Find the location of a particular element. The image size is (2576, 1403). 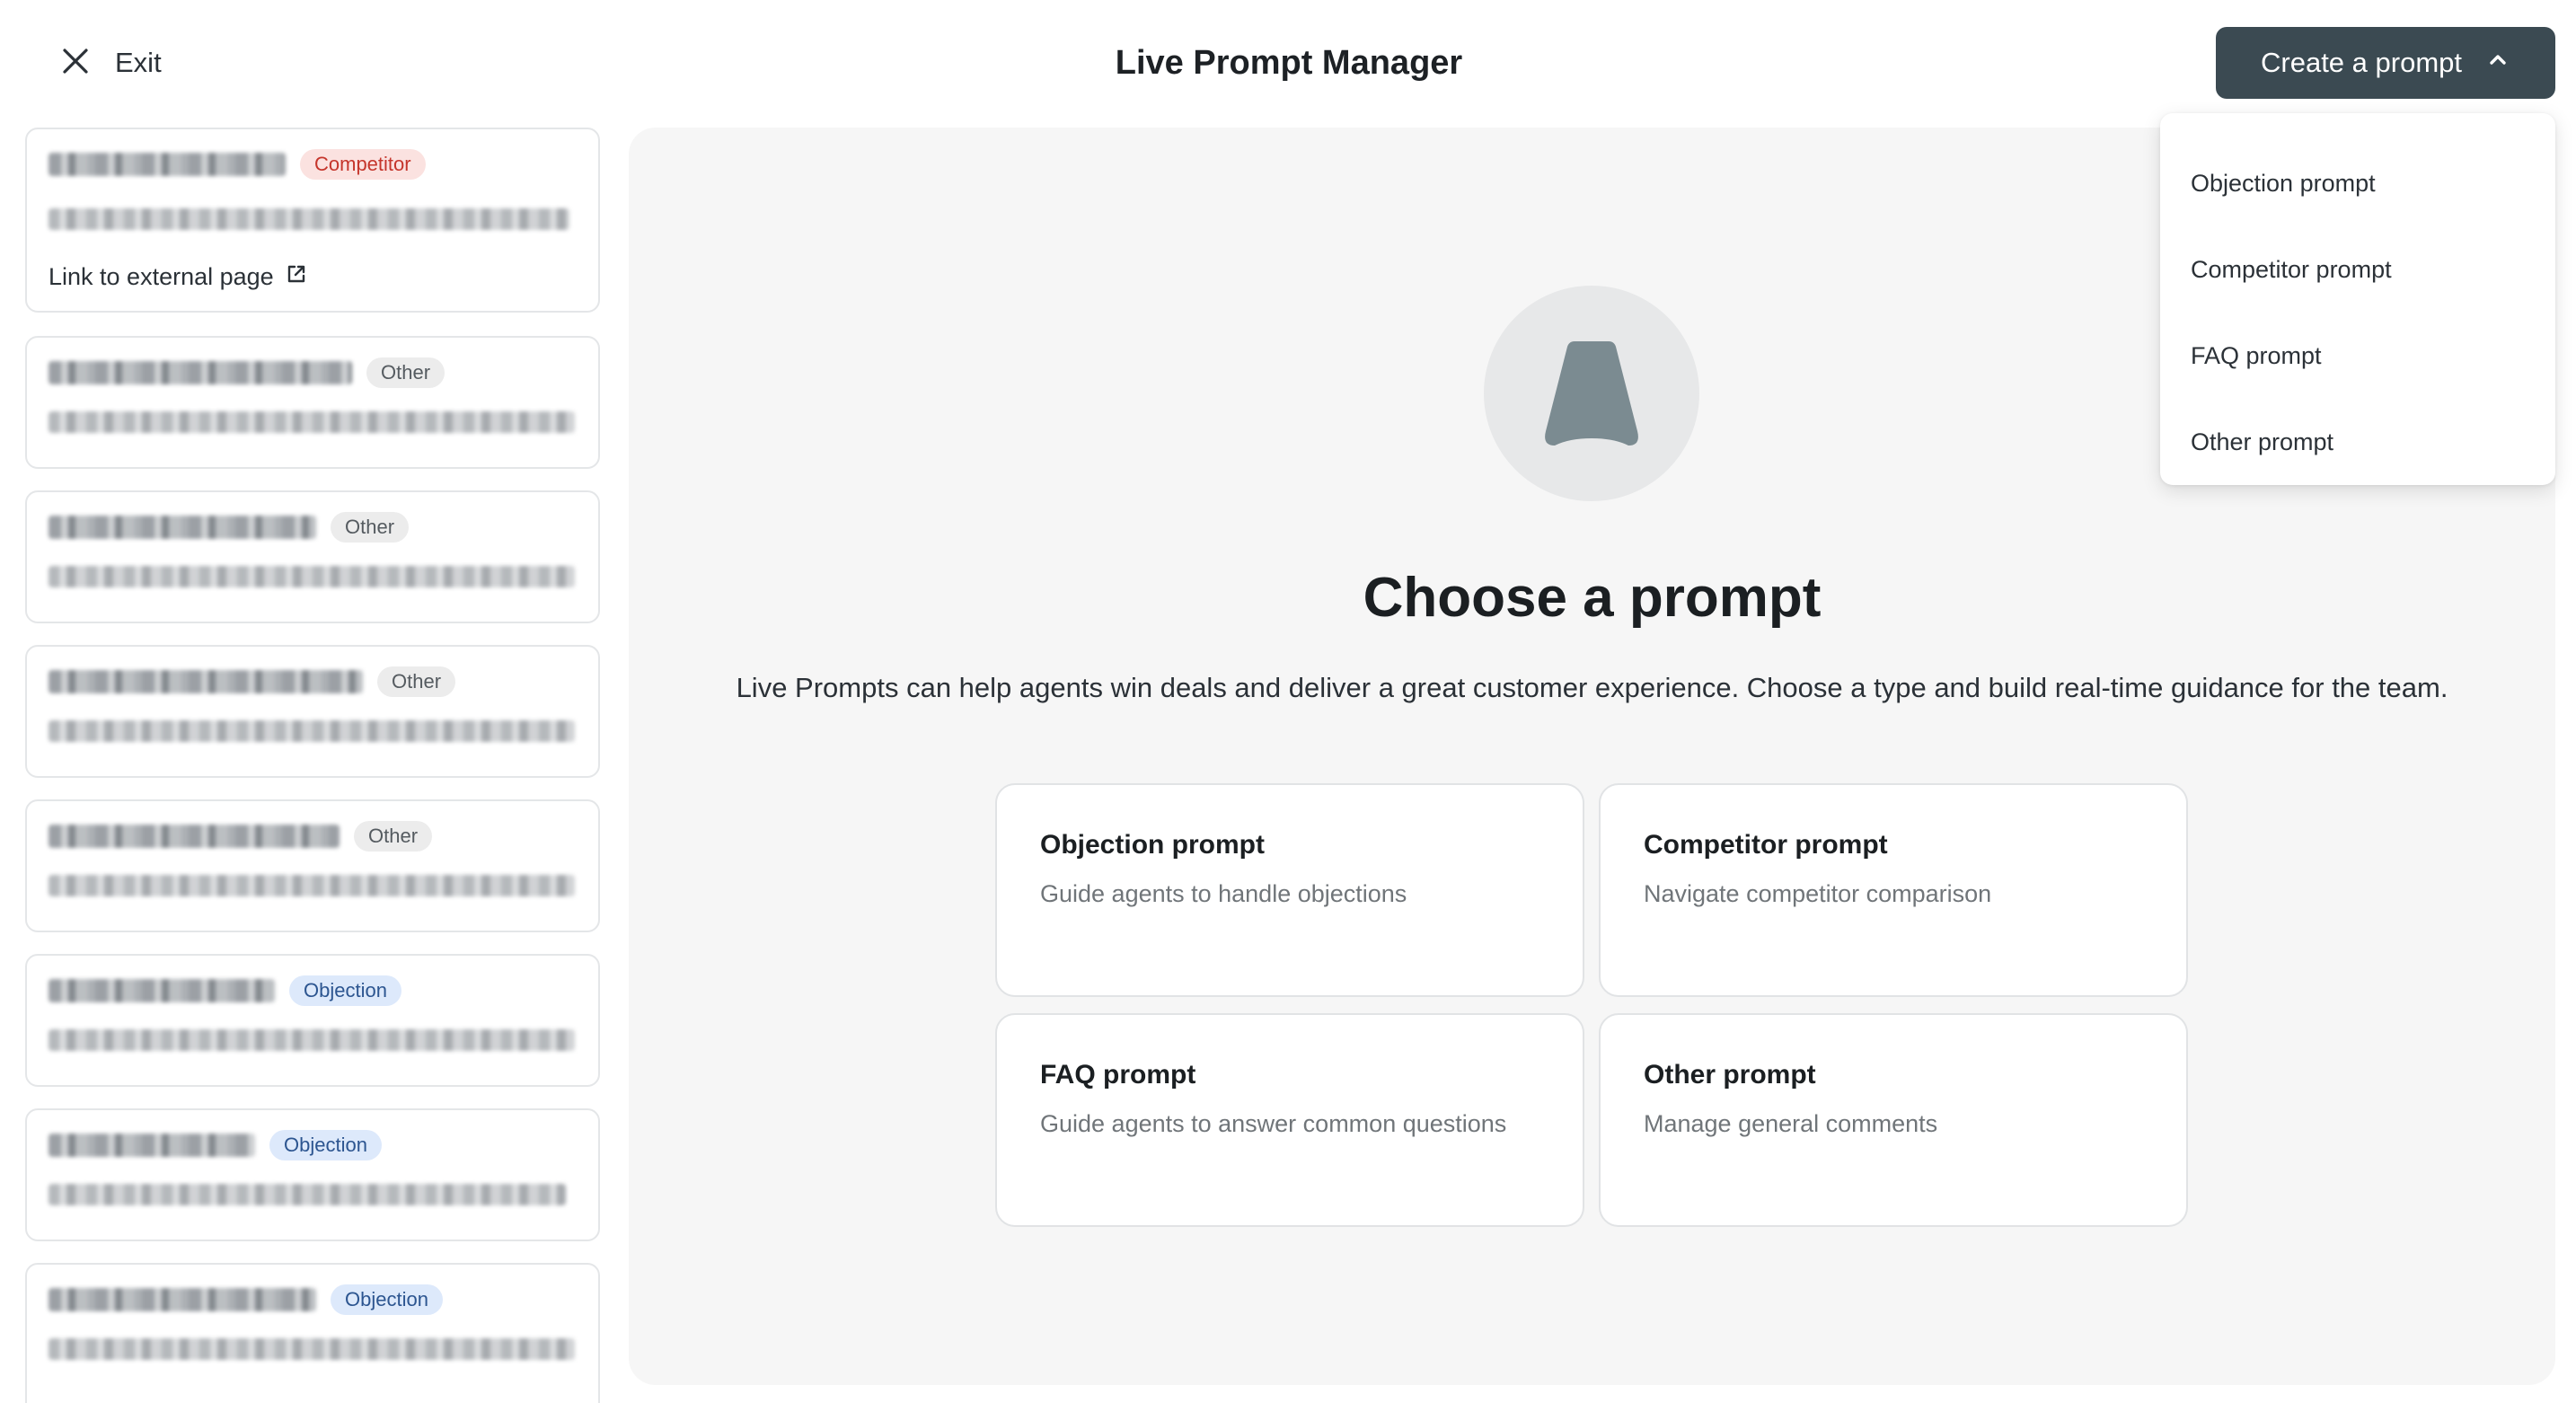

exit-label: Exit is located at coordinates (138, 63).